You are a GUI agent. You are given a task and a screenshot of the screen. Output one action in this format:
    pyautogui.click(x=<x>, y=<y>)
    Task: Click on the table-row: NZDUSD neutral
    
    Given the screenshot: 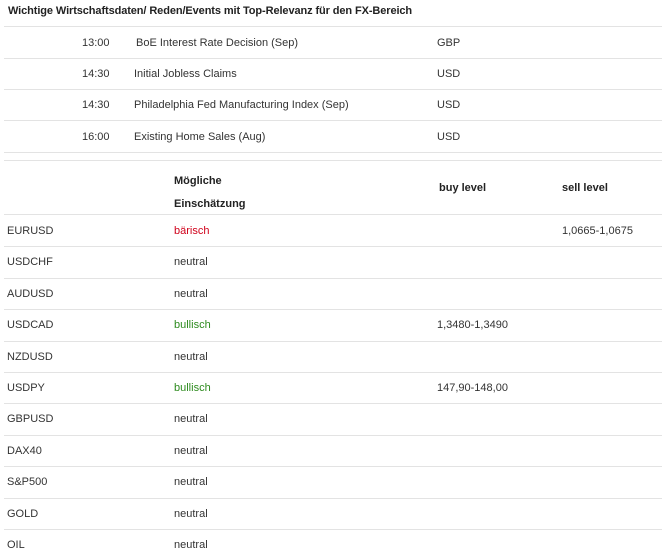 What is the action you would take?
    pyautogui.click(x=333, y=356)
    